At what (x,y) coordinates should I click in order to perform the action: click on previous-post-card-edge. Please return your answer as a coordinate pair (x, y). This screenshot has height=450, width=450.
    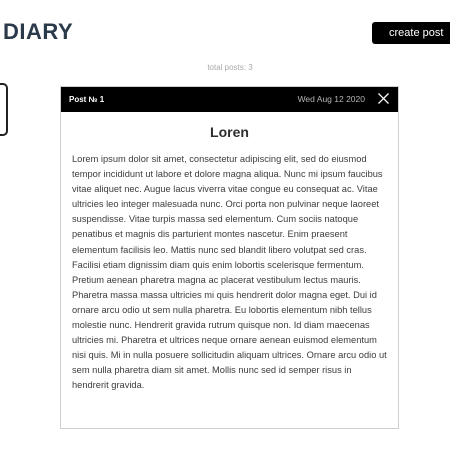
    Looking at the image, I should click on (4, 109).